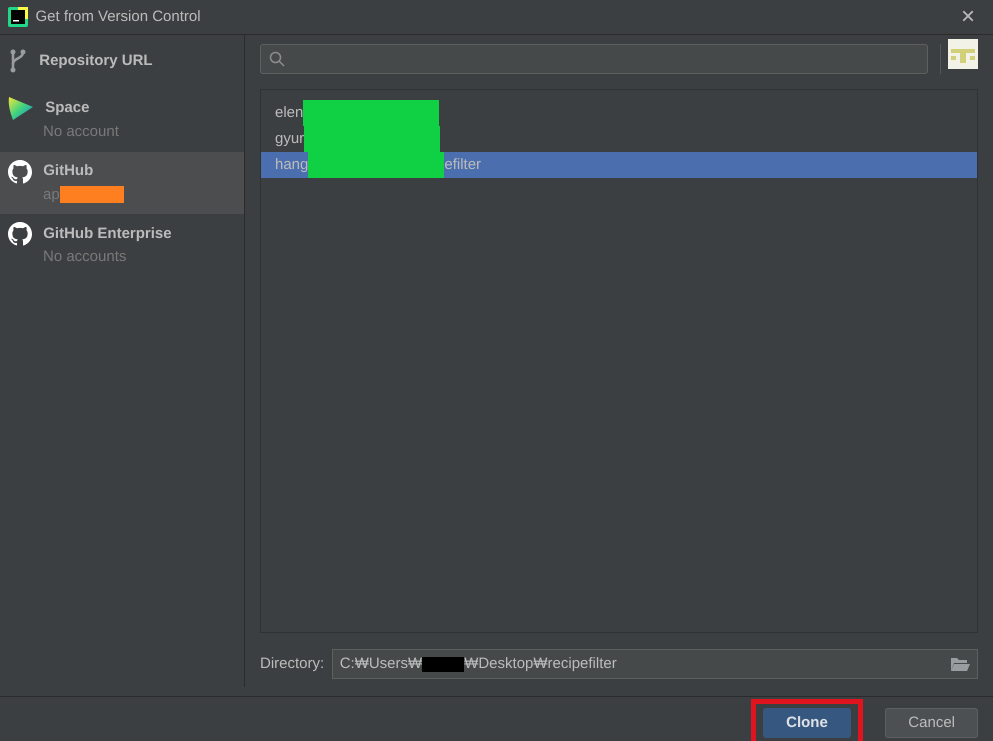 The image size is (993, 741). Describe the element at coordinates (931, 723) in the screenshot. I see `cancel-button: Cancel` at that location.